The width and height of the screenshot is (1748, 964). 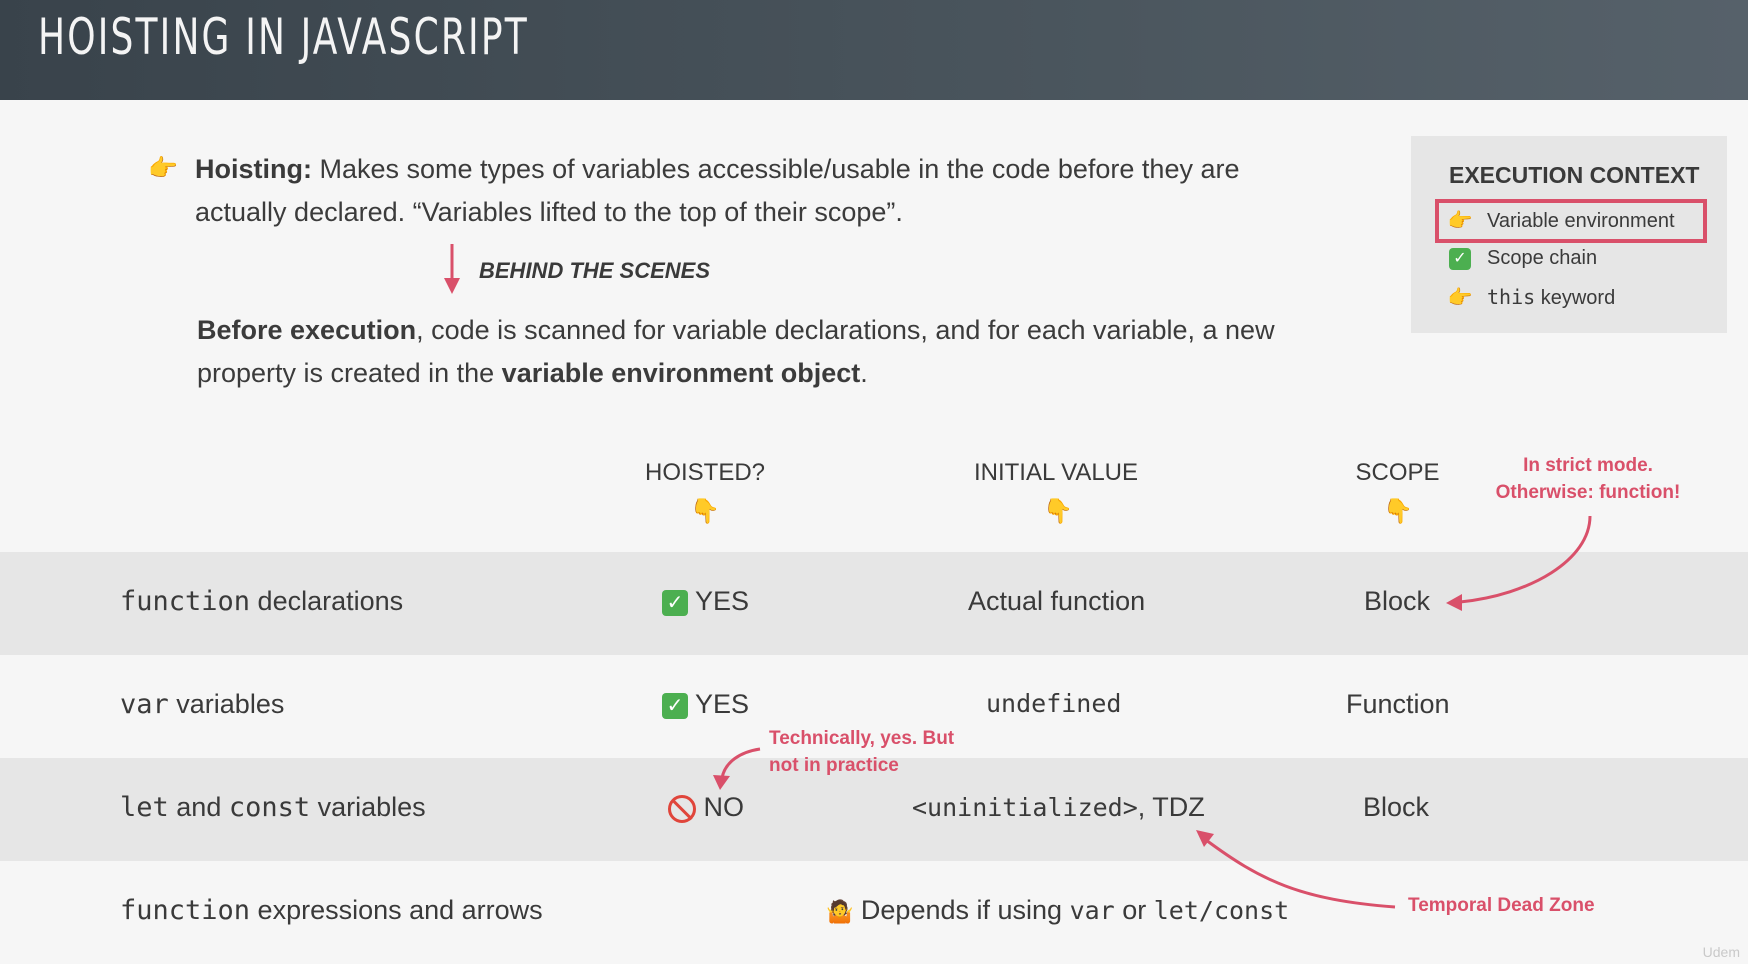 What do you see at coordinates (740, 763) in the screenshot?
I see `technically-note-arrow` at bounding box center [740, 763].